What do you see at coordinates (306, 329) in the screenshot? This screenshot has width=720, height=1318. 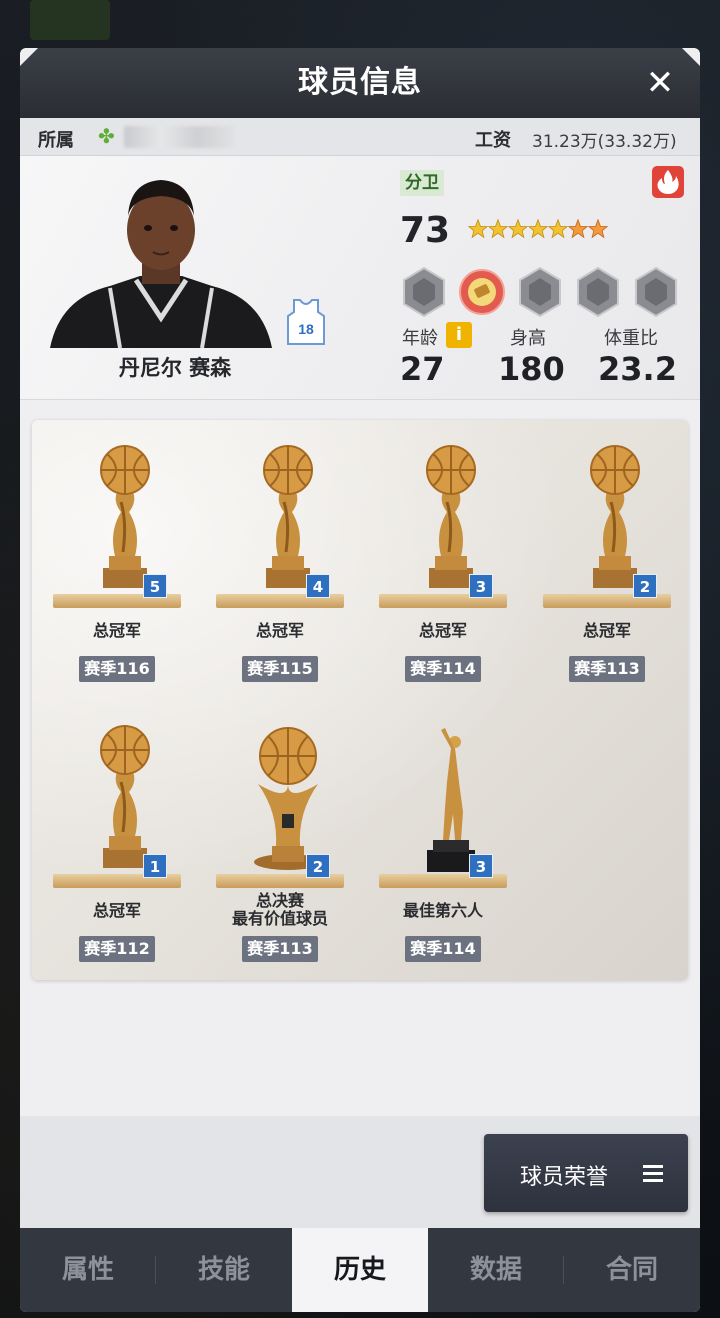 I see `jersey-number: 18` at bounding box center [306, 329].